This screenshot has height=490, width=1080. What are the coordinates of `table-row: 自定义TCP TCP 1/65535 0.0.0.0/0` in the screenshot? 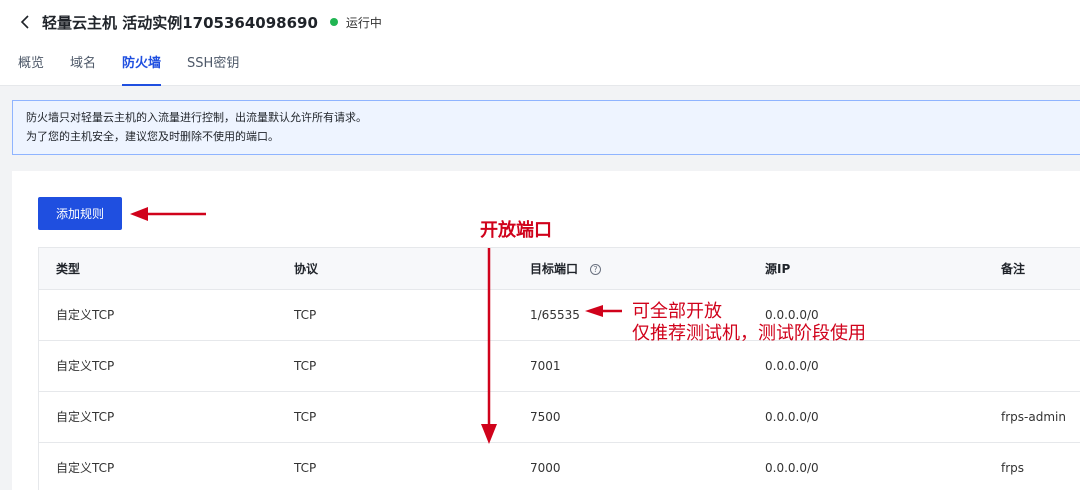 It's located at (559, 315).